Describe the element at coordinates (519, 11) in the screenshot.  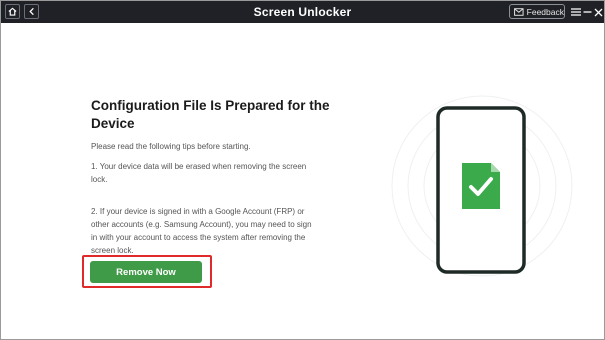
I see `mail-icon` at that location.